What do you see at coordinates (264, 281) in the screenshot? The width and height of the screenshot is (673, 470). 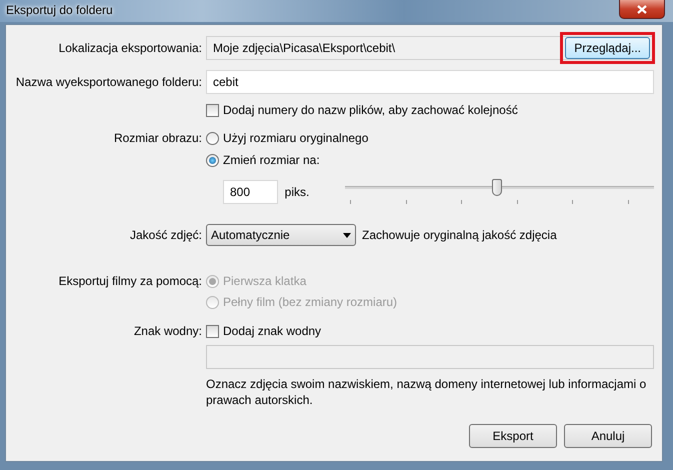 I see `radio-label: Pierwsza klatka` at bounding box center [264, 281].